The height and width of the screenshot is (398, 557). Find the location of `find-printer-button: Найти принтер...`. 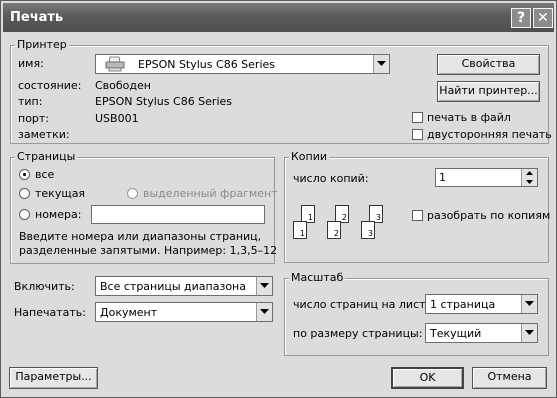

find-printer-button: Найти принтер... is located at coordinates (488, 91).